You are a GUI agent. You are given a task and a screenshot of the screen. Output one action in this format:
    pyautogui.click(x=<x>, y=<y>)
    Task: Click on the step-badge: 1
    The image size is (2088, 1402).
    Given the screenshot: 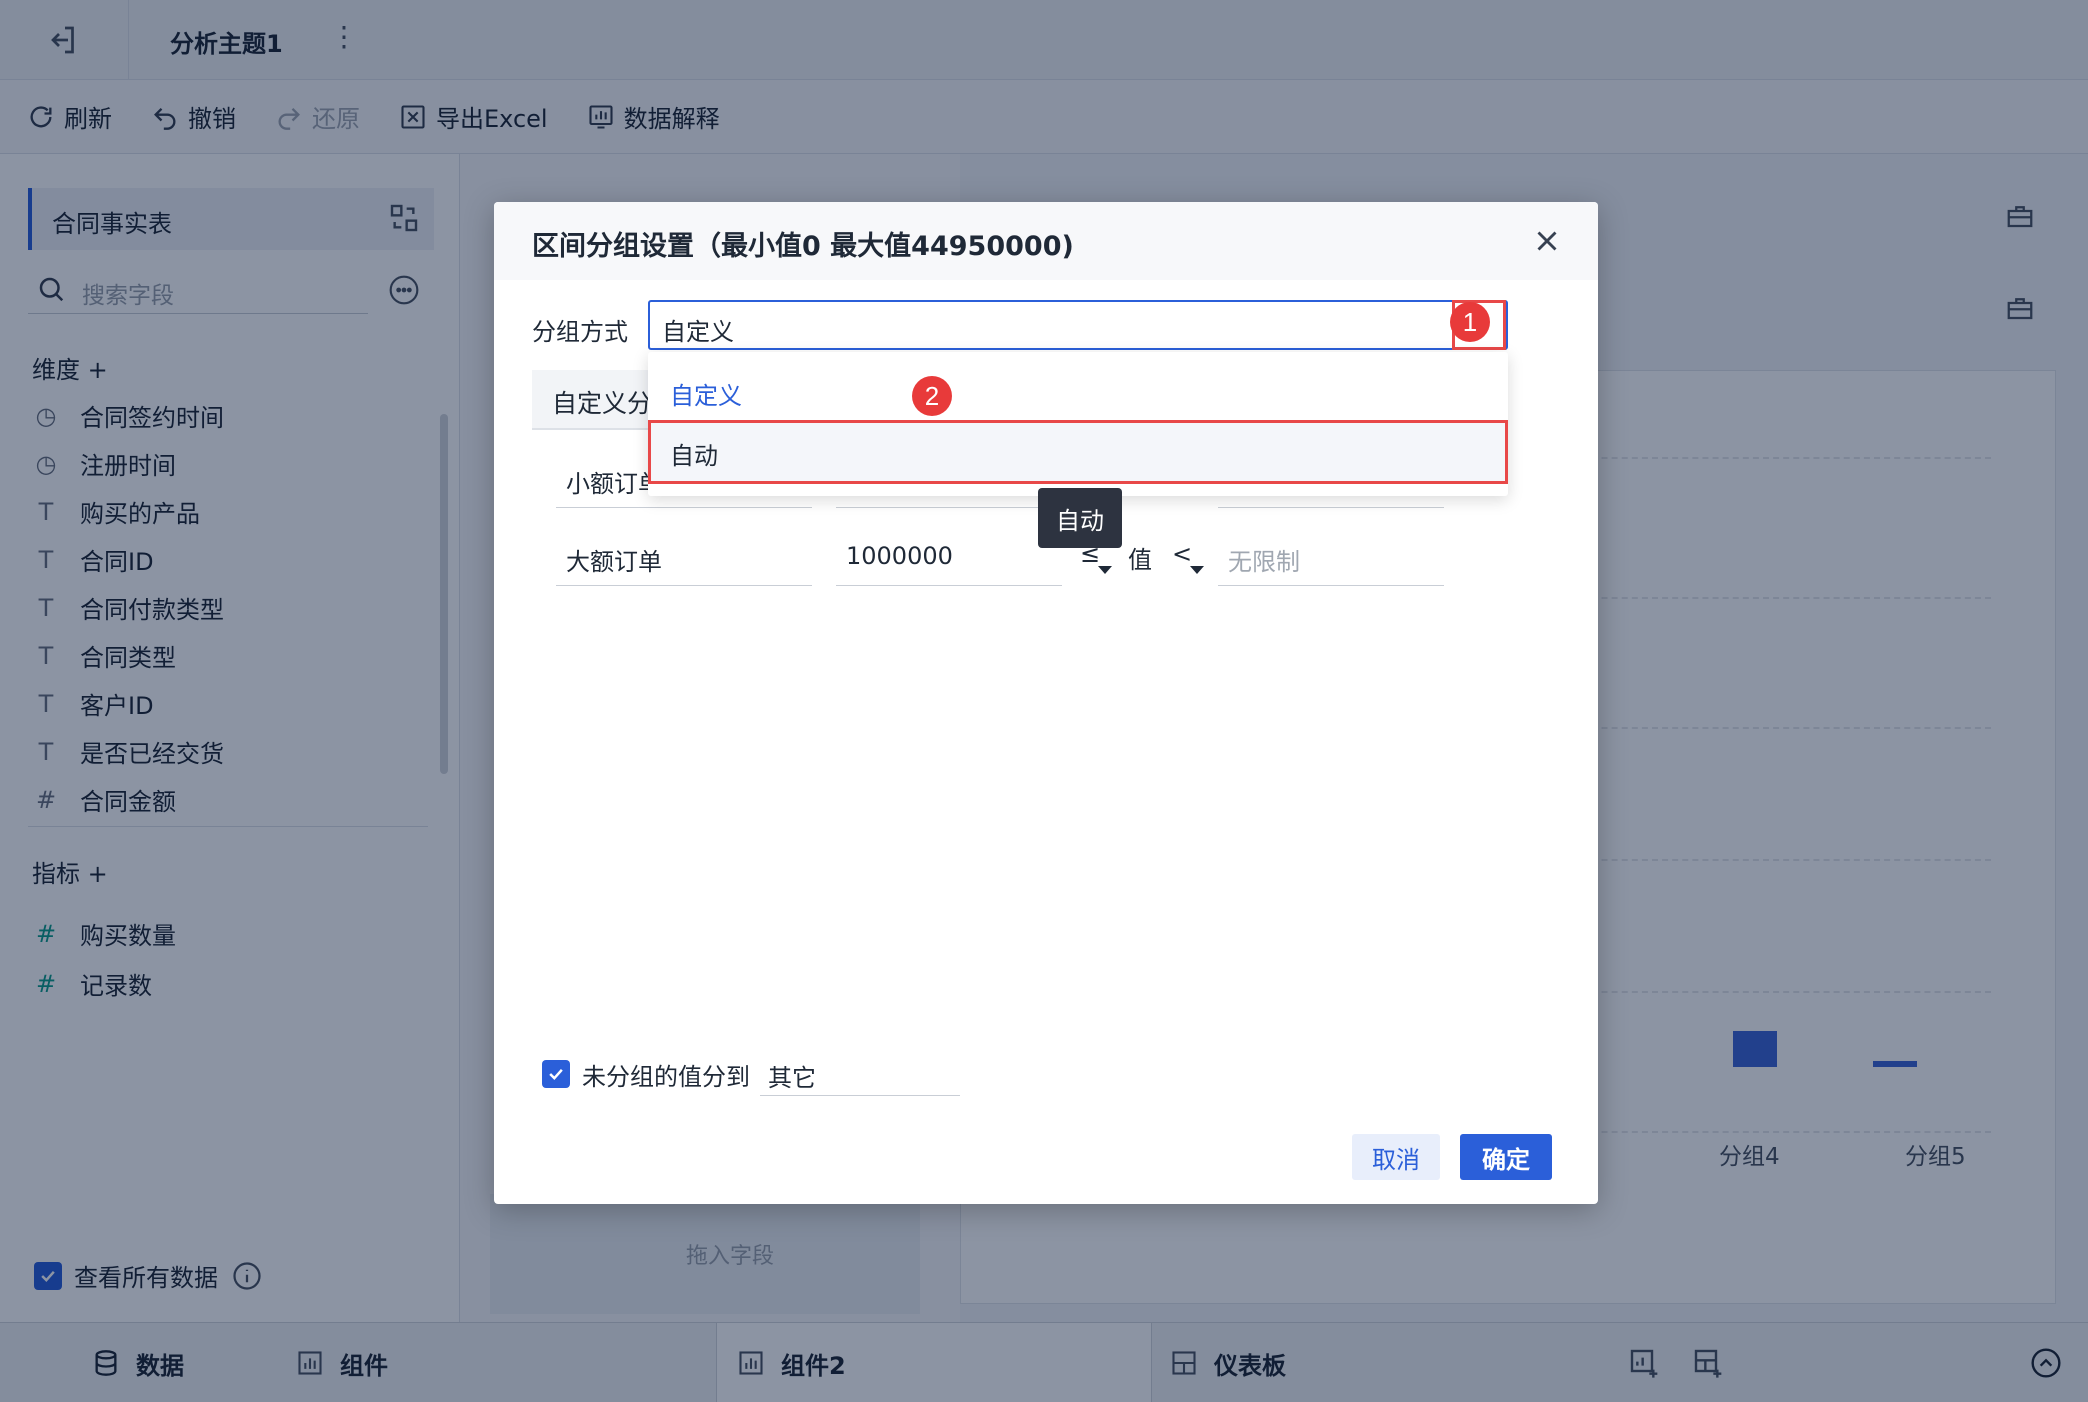 What is the action you would take?
    pyautogui.click(x=1470, y=322)
    